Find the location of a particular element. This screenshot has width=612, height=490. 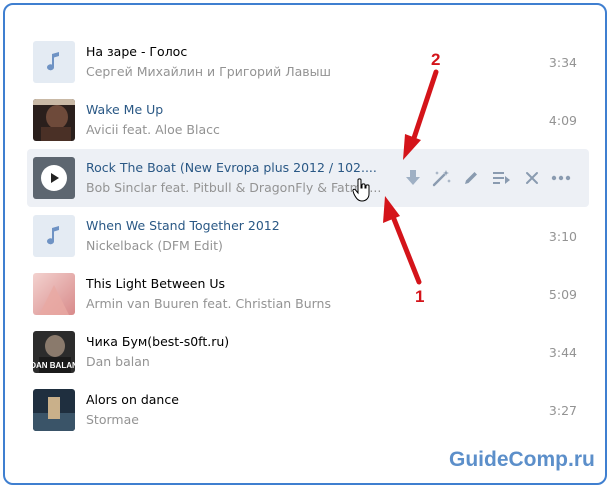

watermark: GuideComp.ru is located at coordinates (522, 459).